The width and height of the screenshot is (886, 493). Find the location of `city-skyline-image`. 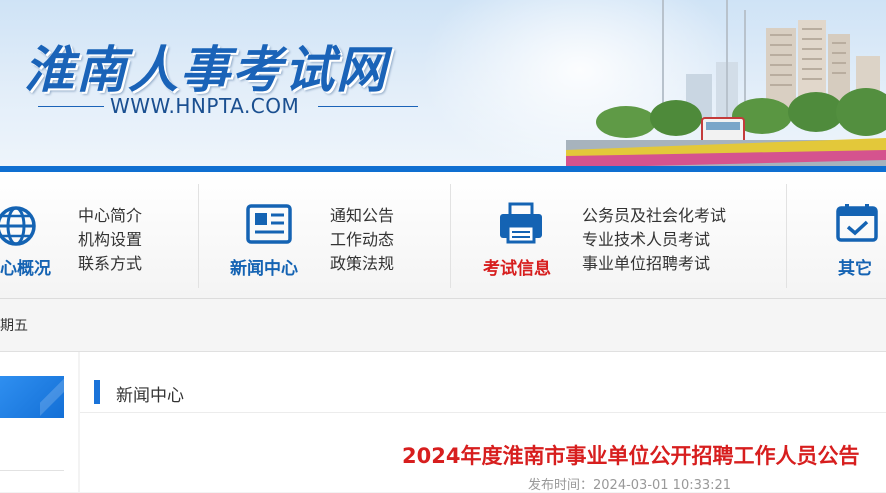

city-skyline-image is located at coordinates (726, 84).